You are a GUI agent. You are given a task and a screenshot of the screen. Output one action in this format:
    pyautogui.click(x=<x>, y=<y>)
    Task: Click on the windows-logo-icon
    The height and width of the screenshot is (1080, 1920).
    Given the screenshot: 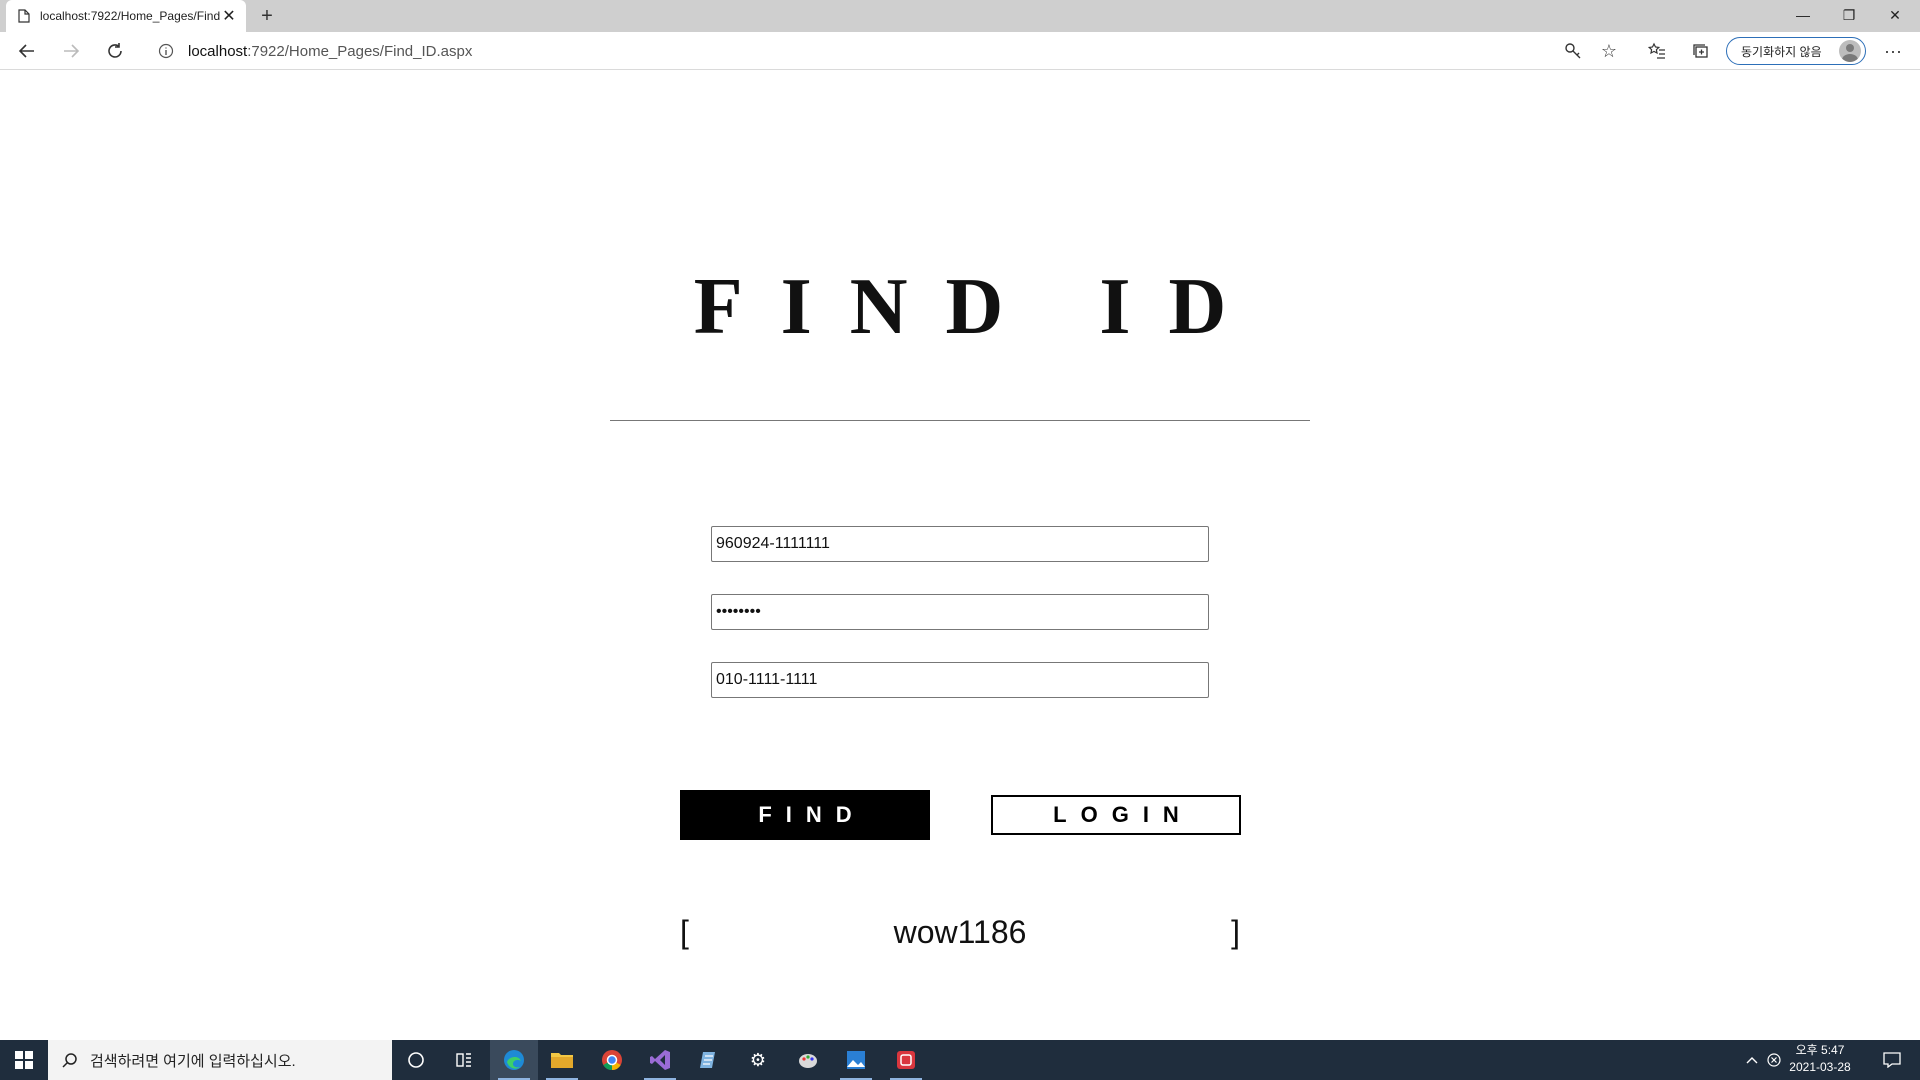 What is the action you would take?
    pyautogui.click(x=24, y=1060)
    